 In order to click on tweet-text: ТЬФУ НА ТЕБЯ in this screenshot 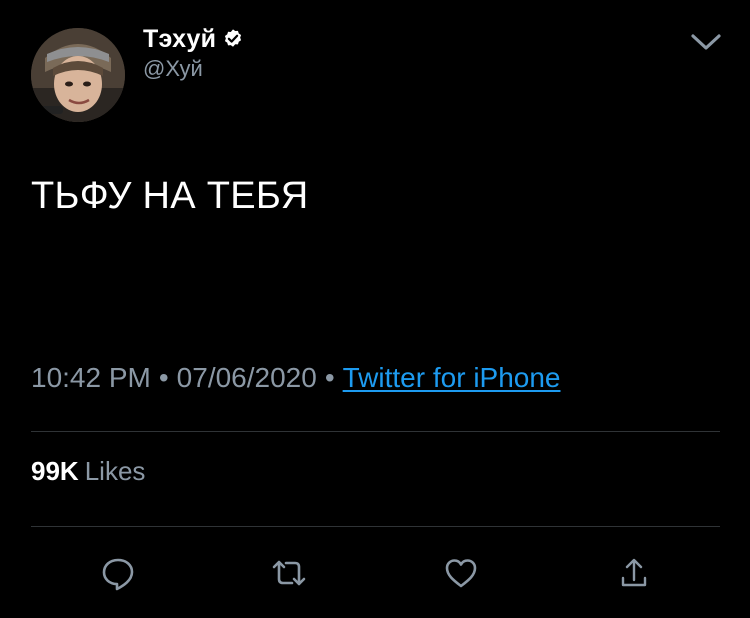, I will do `click(170, 196)`.